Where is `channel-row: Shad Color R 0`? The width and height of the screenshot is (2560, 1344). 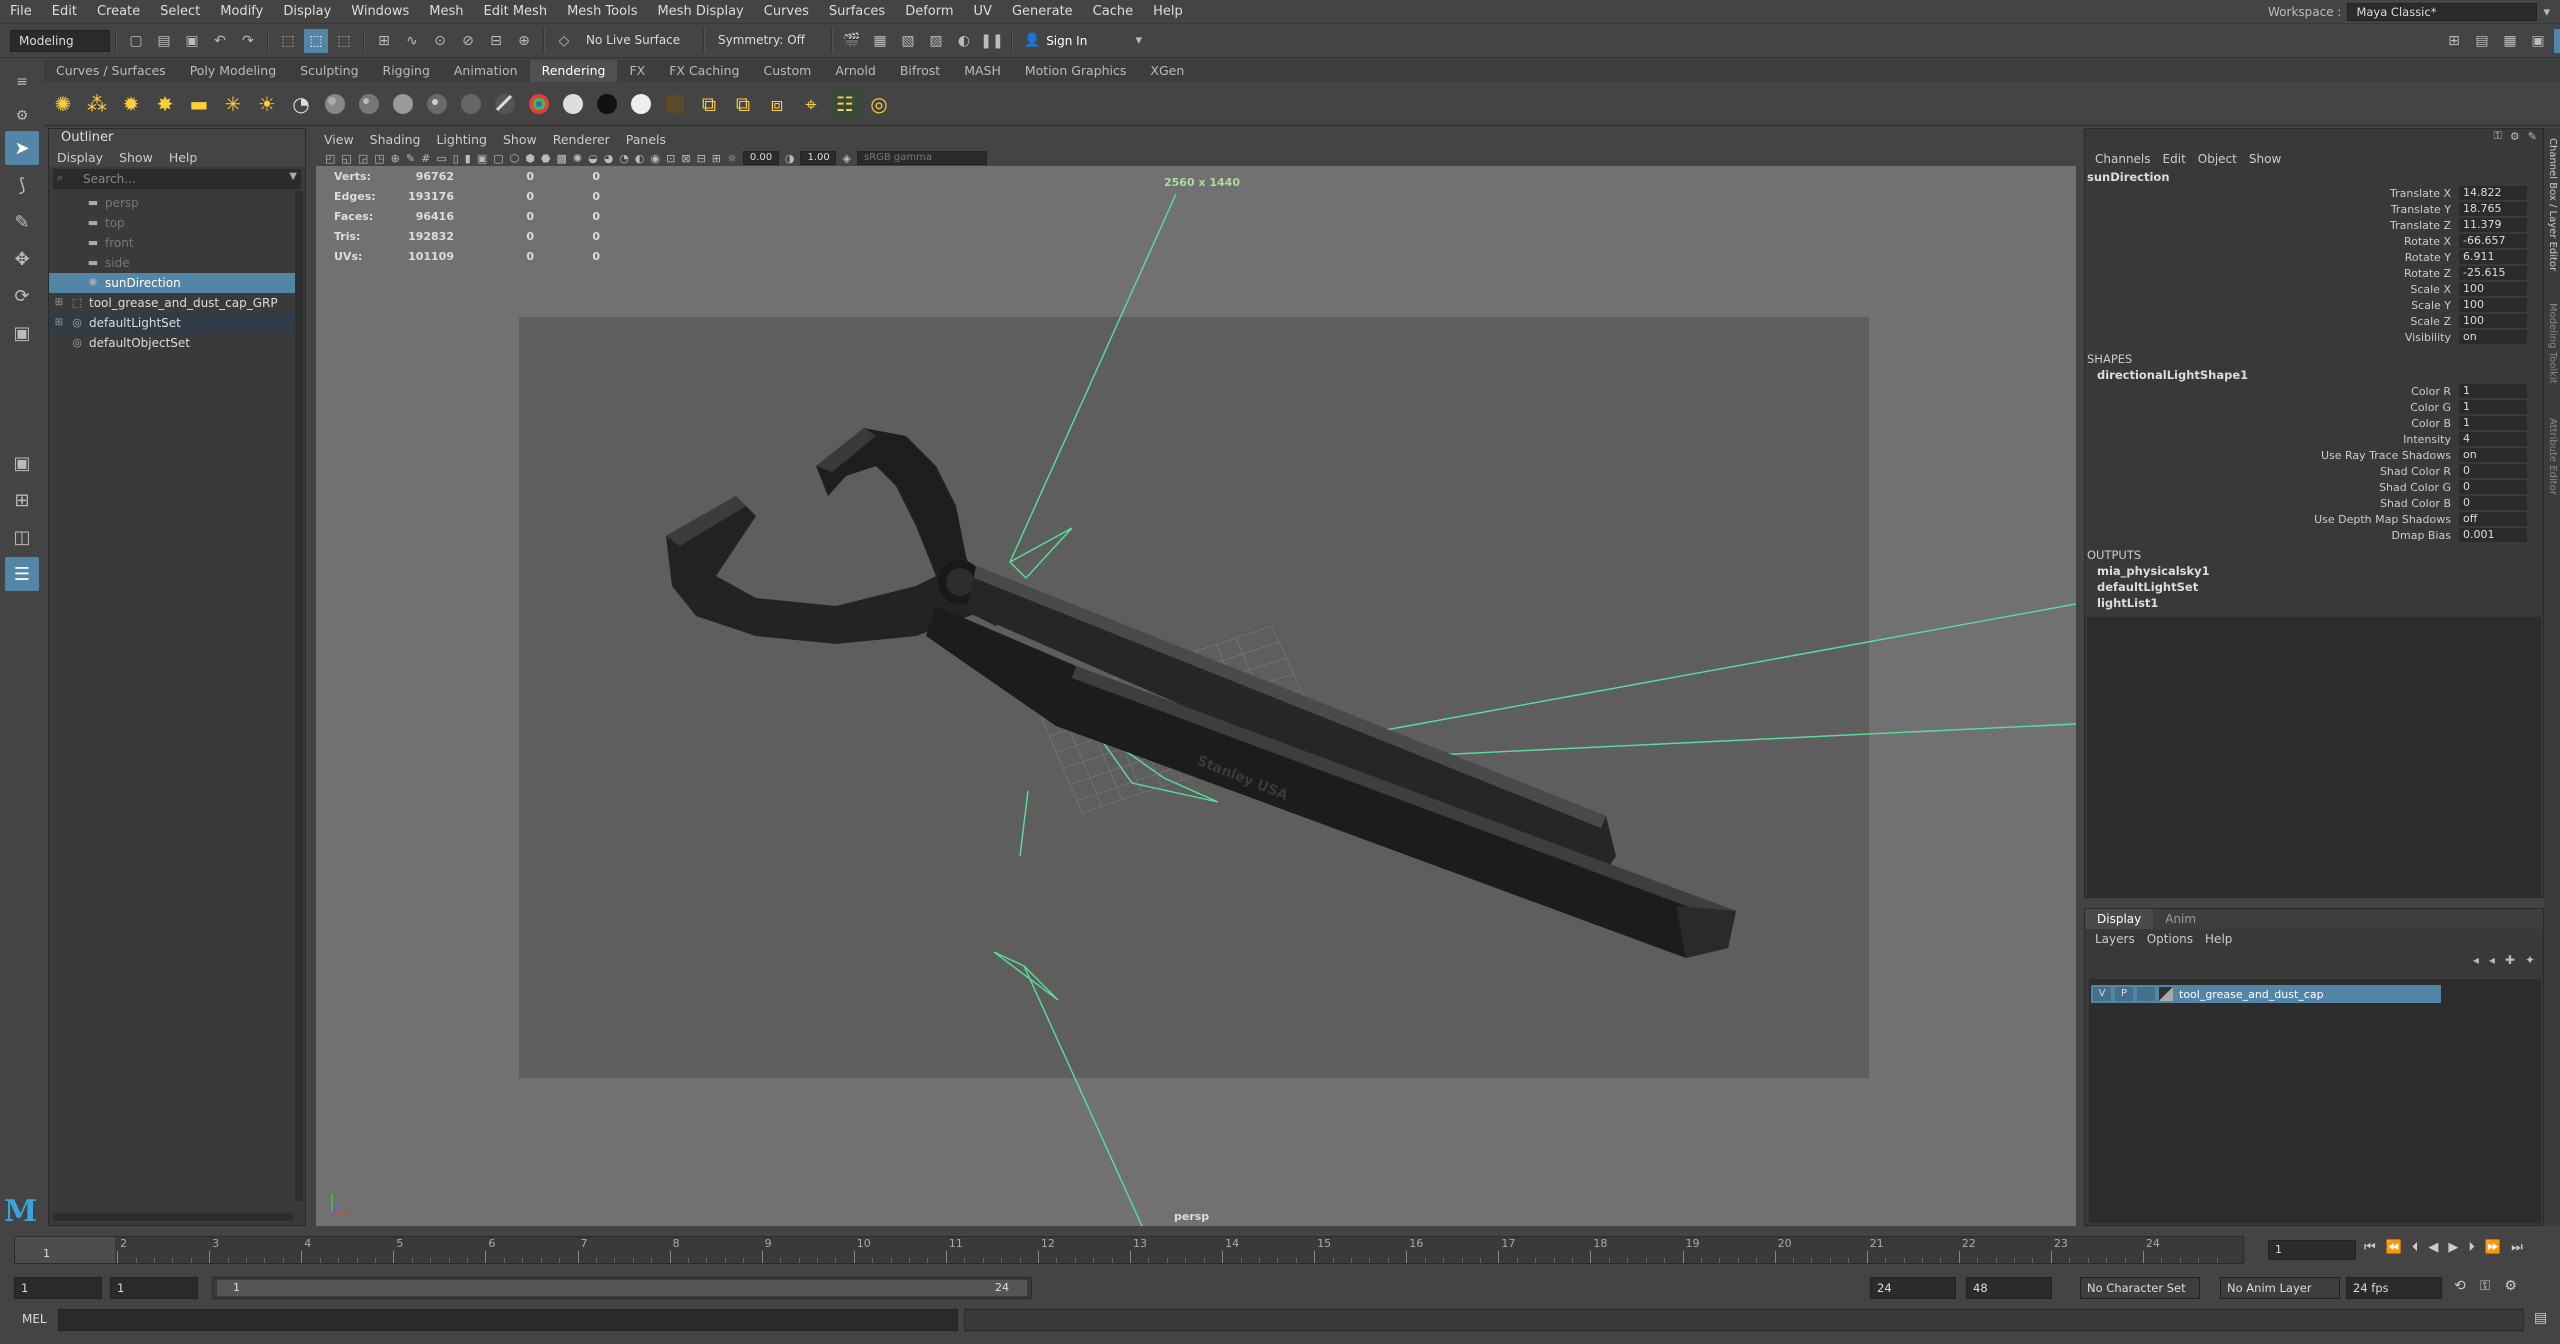 channel-row: Shad Color R 0 is located at coordinates (2314, 471).